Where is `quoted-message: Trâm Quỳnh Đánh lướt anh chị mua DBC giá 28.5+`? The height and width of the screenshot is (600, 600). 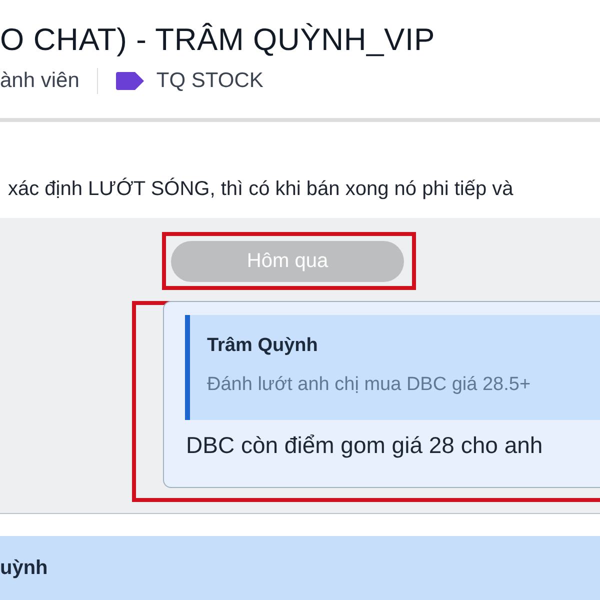 quoted-message: Trâm Quỳnh Đánh lướt anh chị mua DBC giá 28.5+ is located at coordinates (392, 367).